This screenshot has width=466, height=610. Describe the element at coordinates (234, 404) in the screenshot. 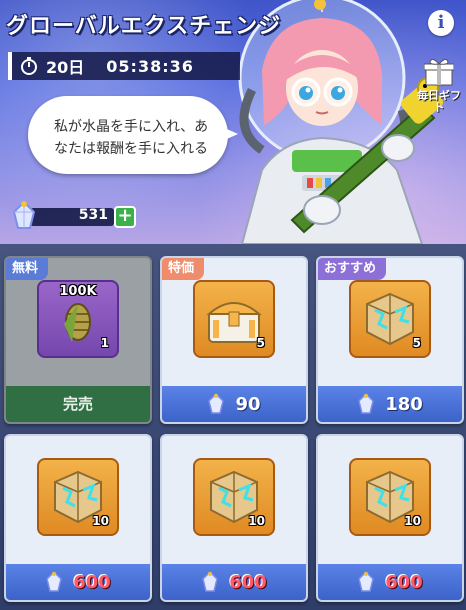

I see `price-button: 90` at that location.